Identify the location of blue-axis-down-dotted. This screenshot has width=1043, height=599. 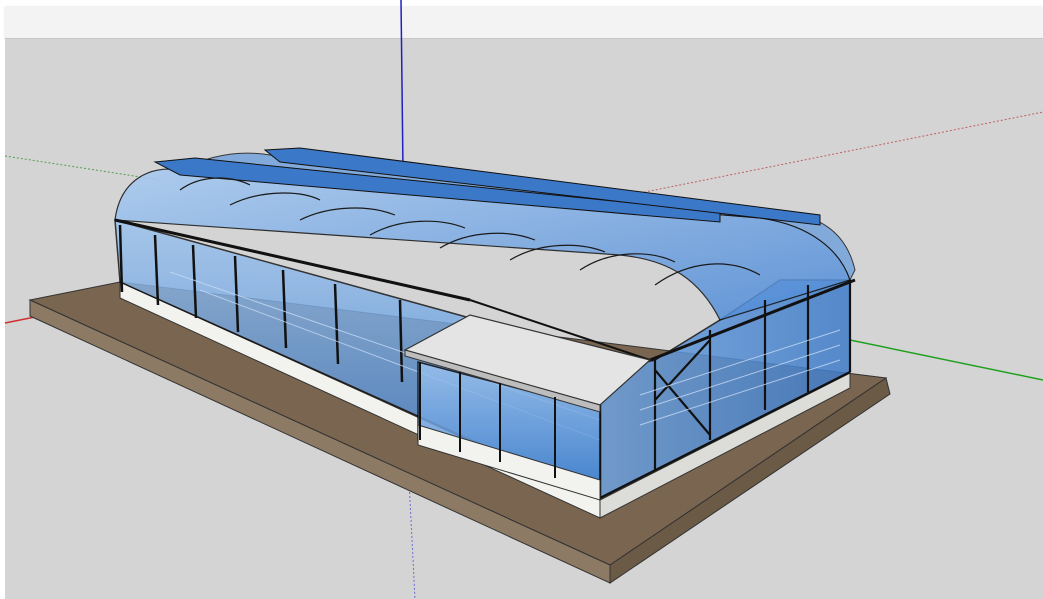
(412, 539).